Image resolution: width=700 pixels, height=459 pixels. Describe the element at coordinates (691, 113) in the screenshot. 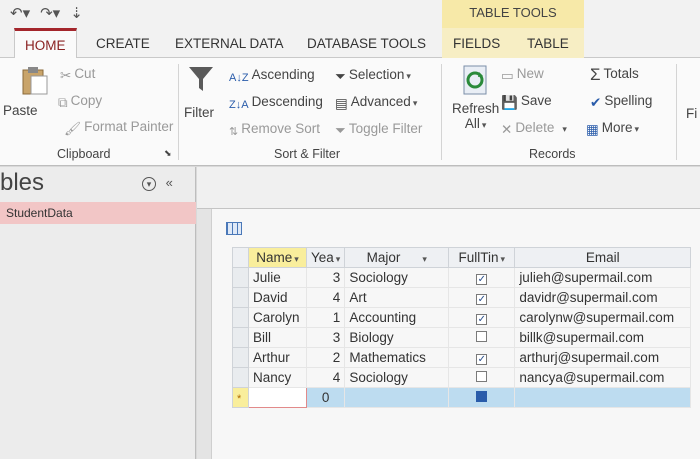

I see `find-button: Fi` at that location.